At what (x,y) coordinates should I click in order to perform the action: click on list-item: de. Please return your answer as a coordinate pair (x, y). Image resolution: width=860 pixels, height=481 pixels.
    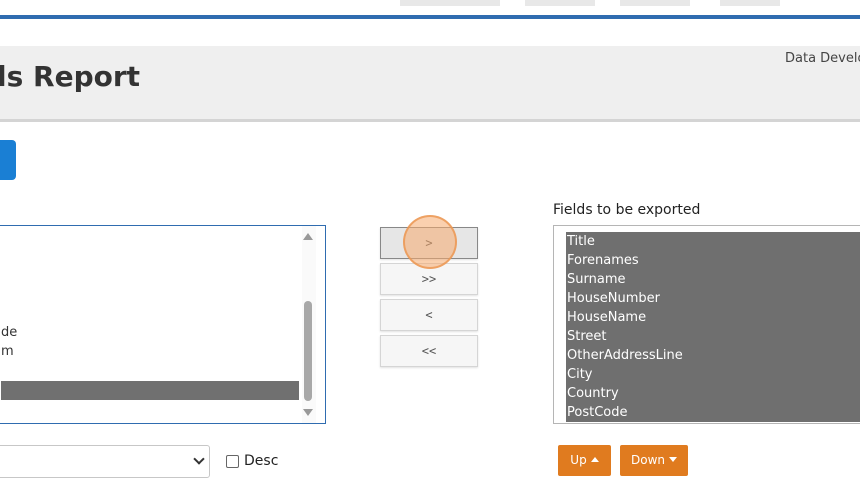
    Looking at the image, I should click on (9, 332).